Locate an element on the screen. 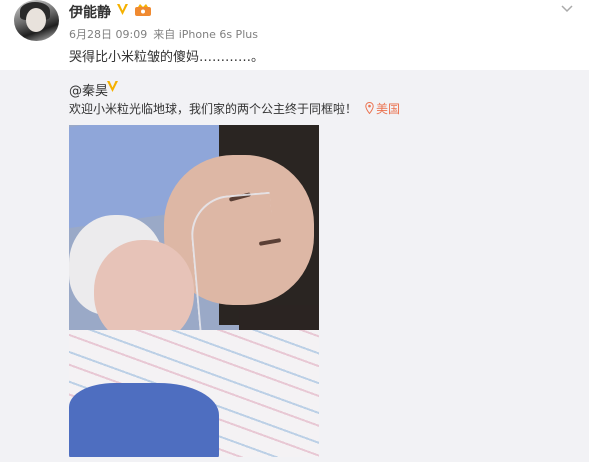 The height and width of the screenshot is (462, 589). chevron-down-icon is located at coordinates (567, 9).